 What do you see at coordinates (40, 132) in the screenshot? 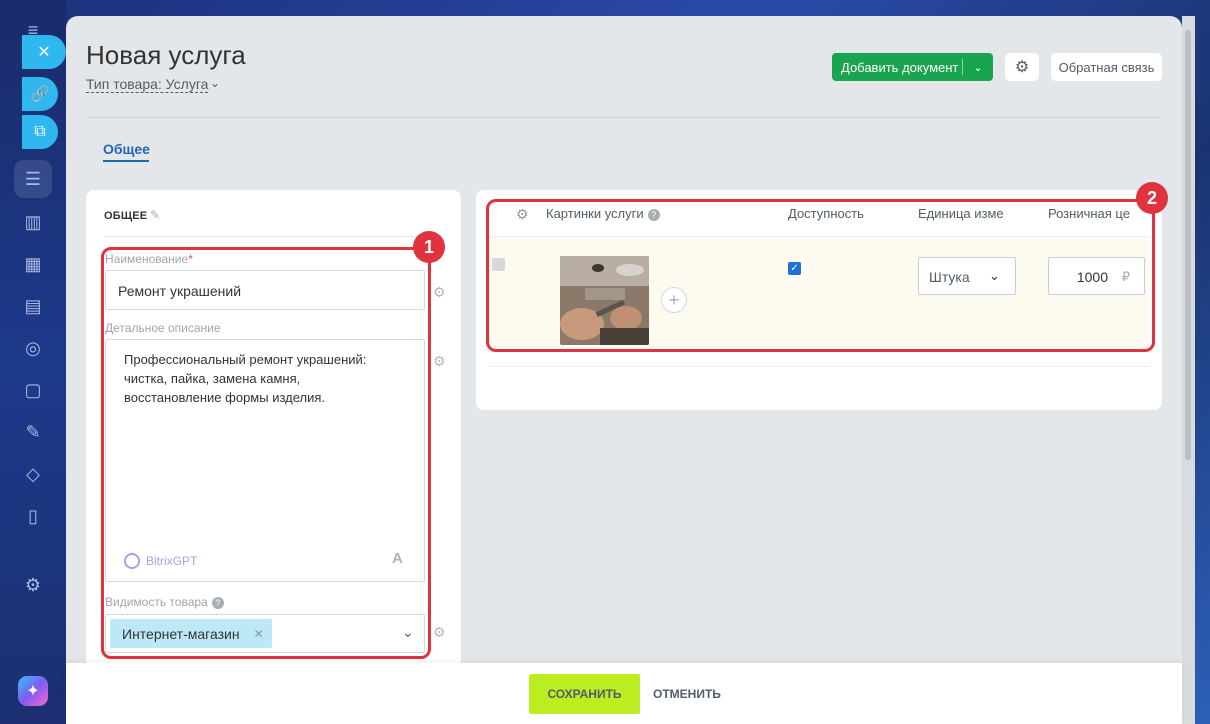
I see `open-new-window-button: ⧉` at bounding box center [40, 132].